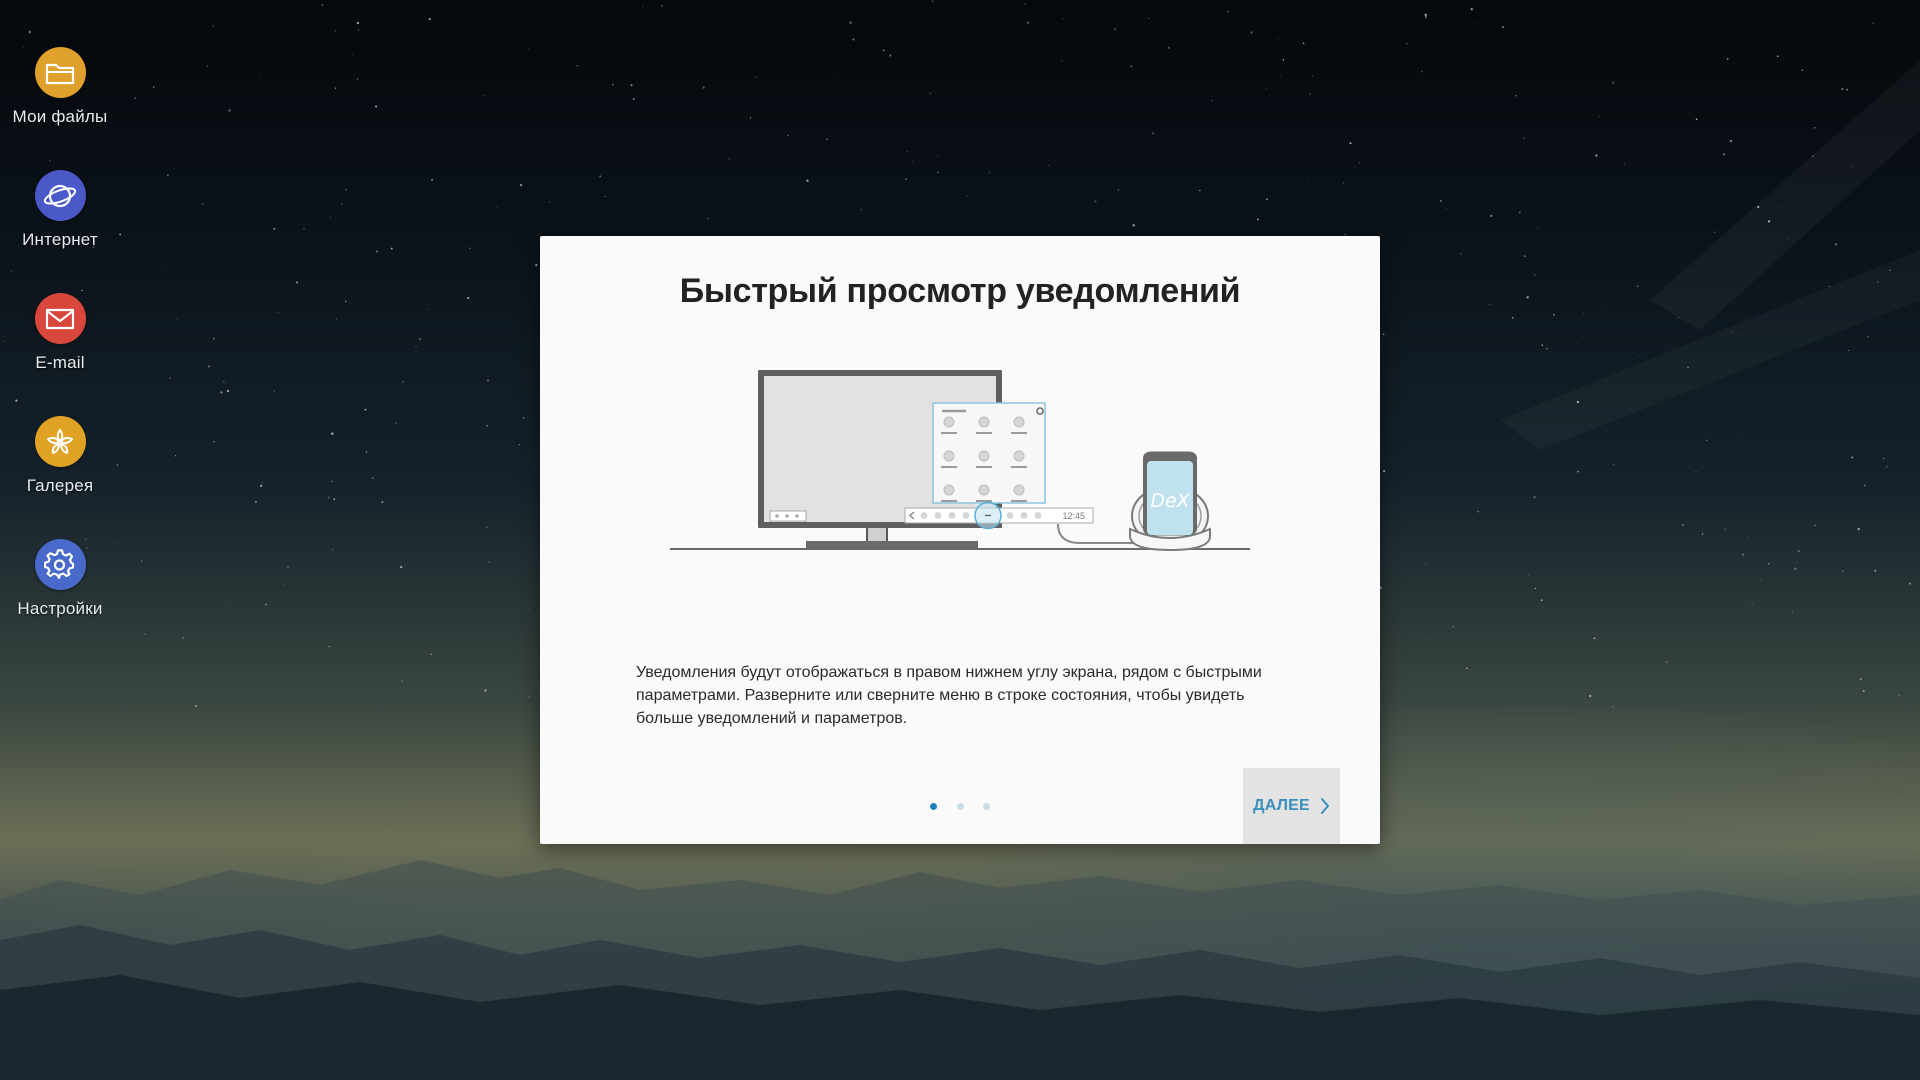 Image resolution: width=1920 pixels, height=1080 pixels. I want to click on dock-cable, so click(1097, 533).